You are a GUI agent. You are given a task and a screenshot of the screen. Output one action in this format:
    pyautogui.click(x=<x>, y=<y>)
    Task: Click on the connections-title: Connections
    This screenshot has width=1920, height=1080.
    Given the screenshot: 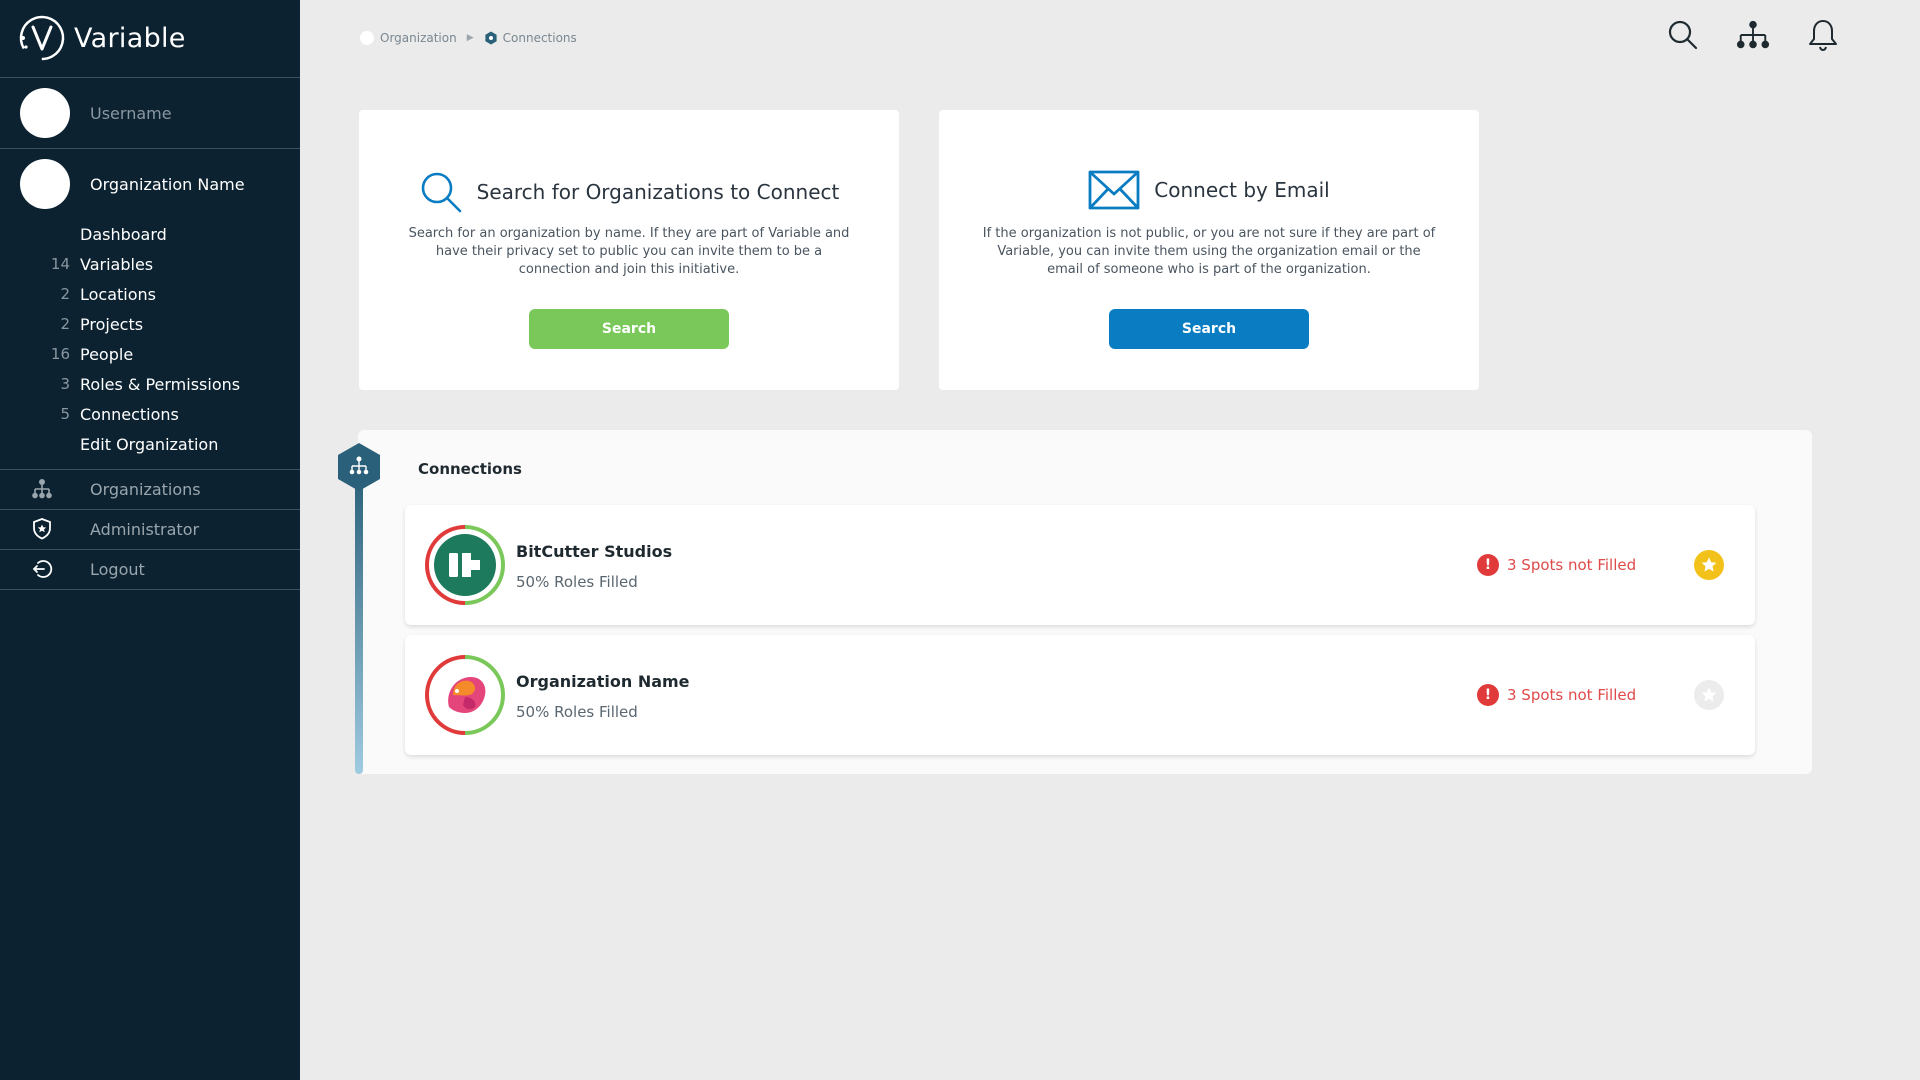 What is the action you would take?
    pyautogui.click(x=470, y=469)
    